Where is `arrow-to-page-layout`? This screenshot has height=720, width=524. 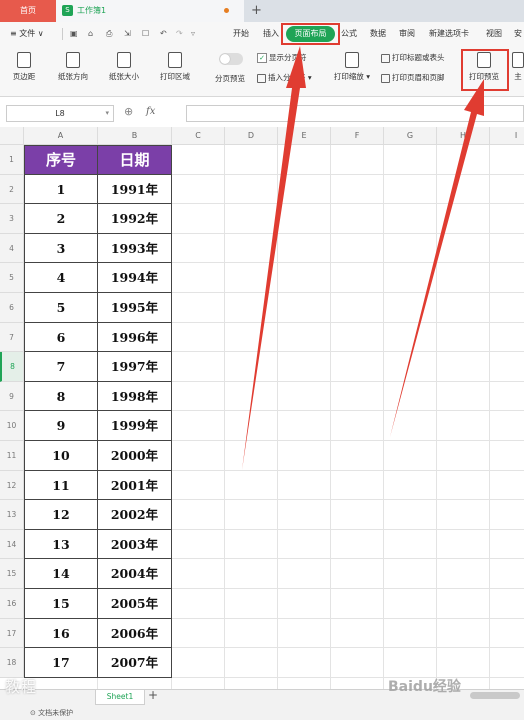
arrow-to-page-layout is located at coordinates (274, 258).